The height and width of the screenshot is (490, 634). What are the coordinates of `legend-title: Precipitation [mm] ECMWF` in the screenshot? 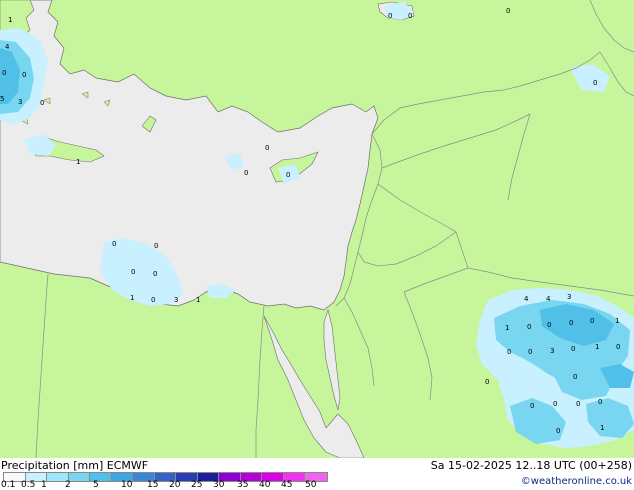 It's located at (74, 466).